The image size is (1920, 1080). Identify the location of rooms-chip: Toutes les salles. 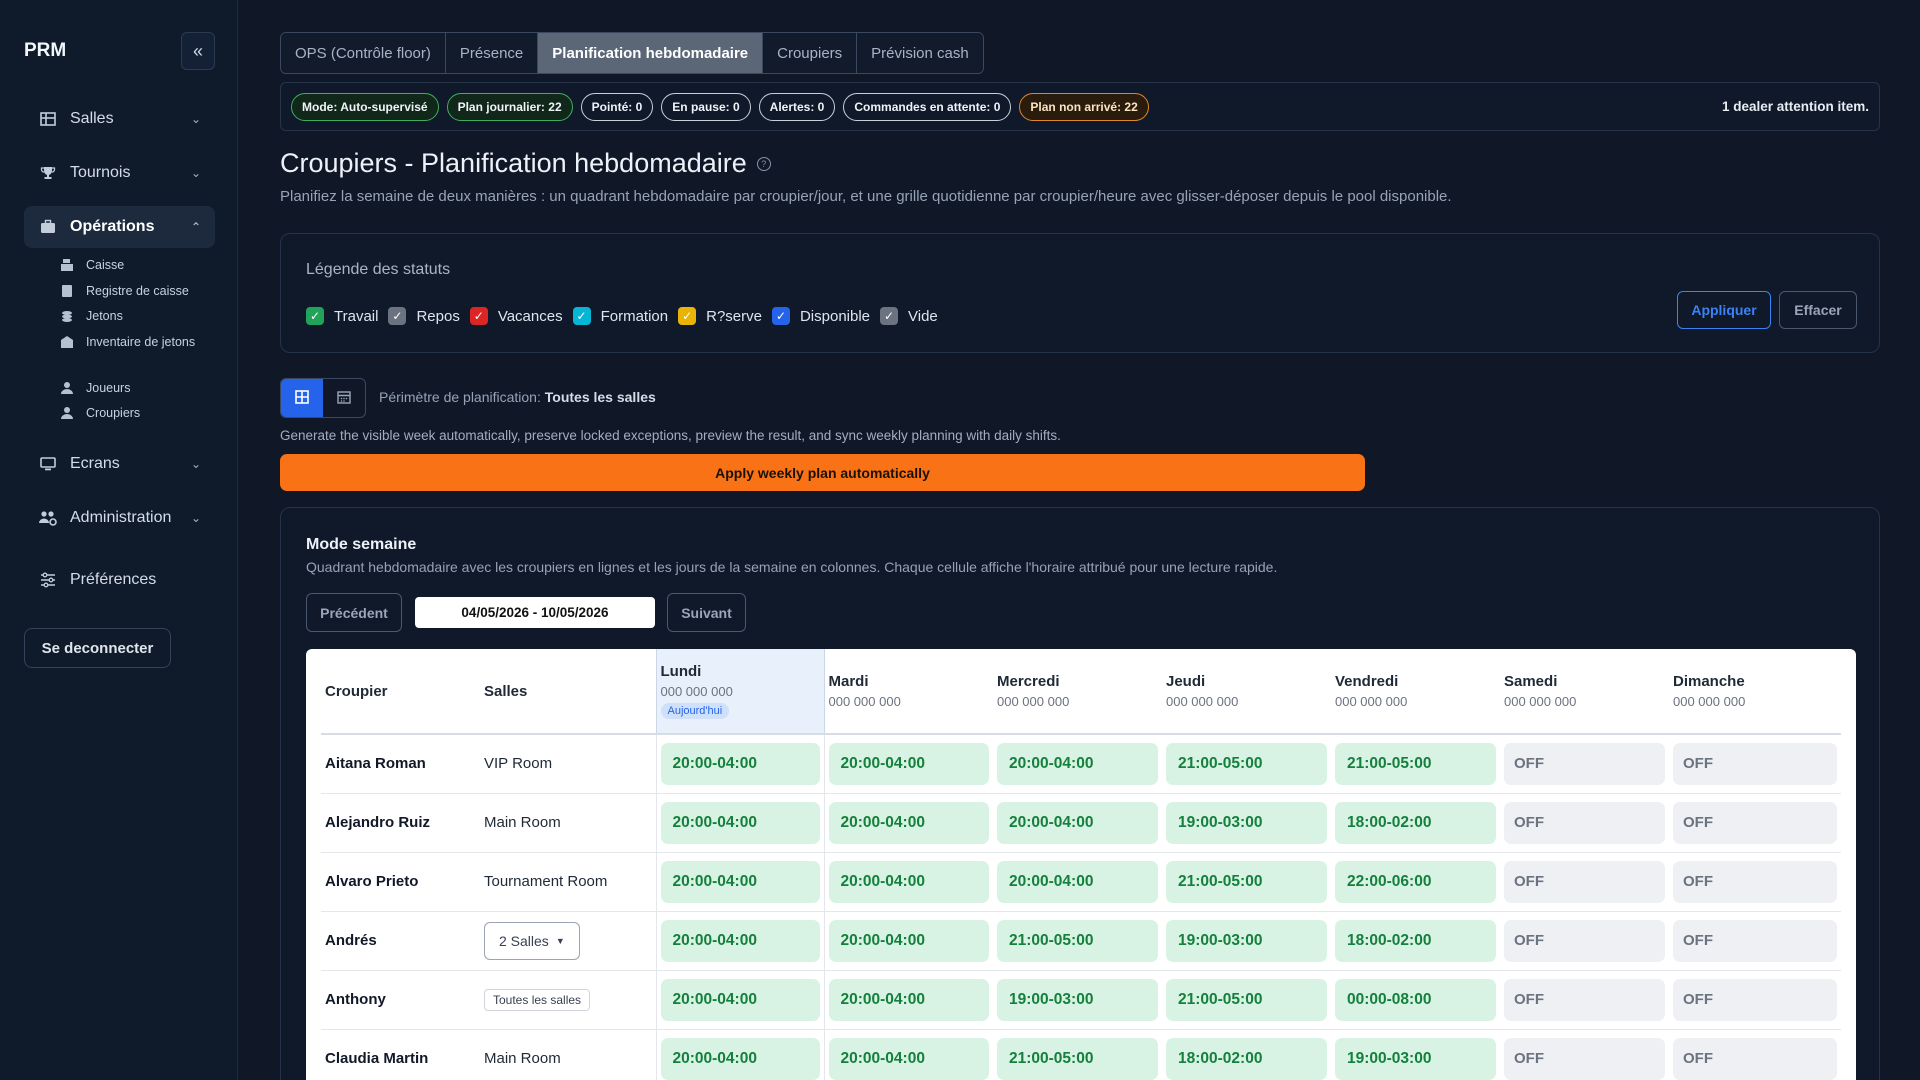
(537, 999).